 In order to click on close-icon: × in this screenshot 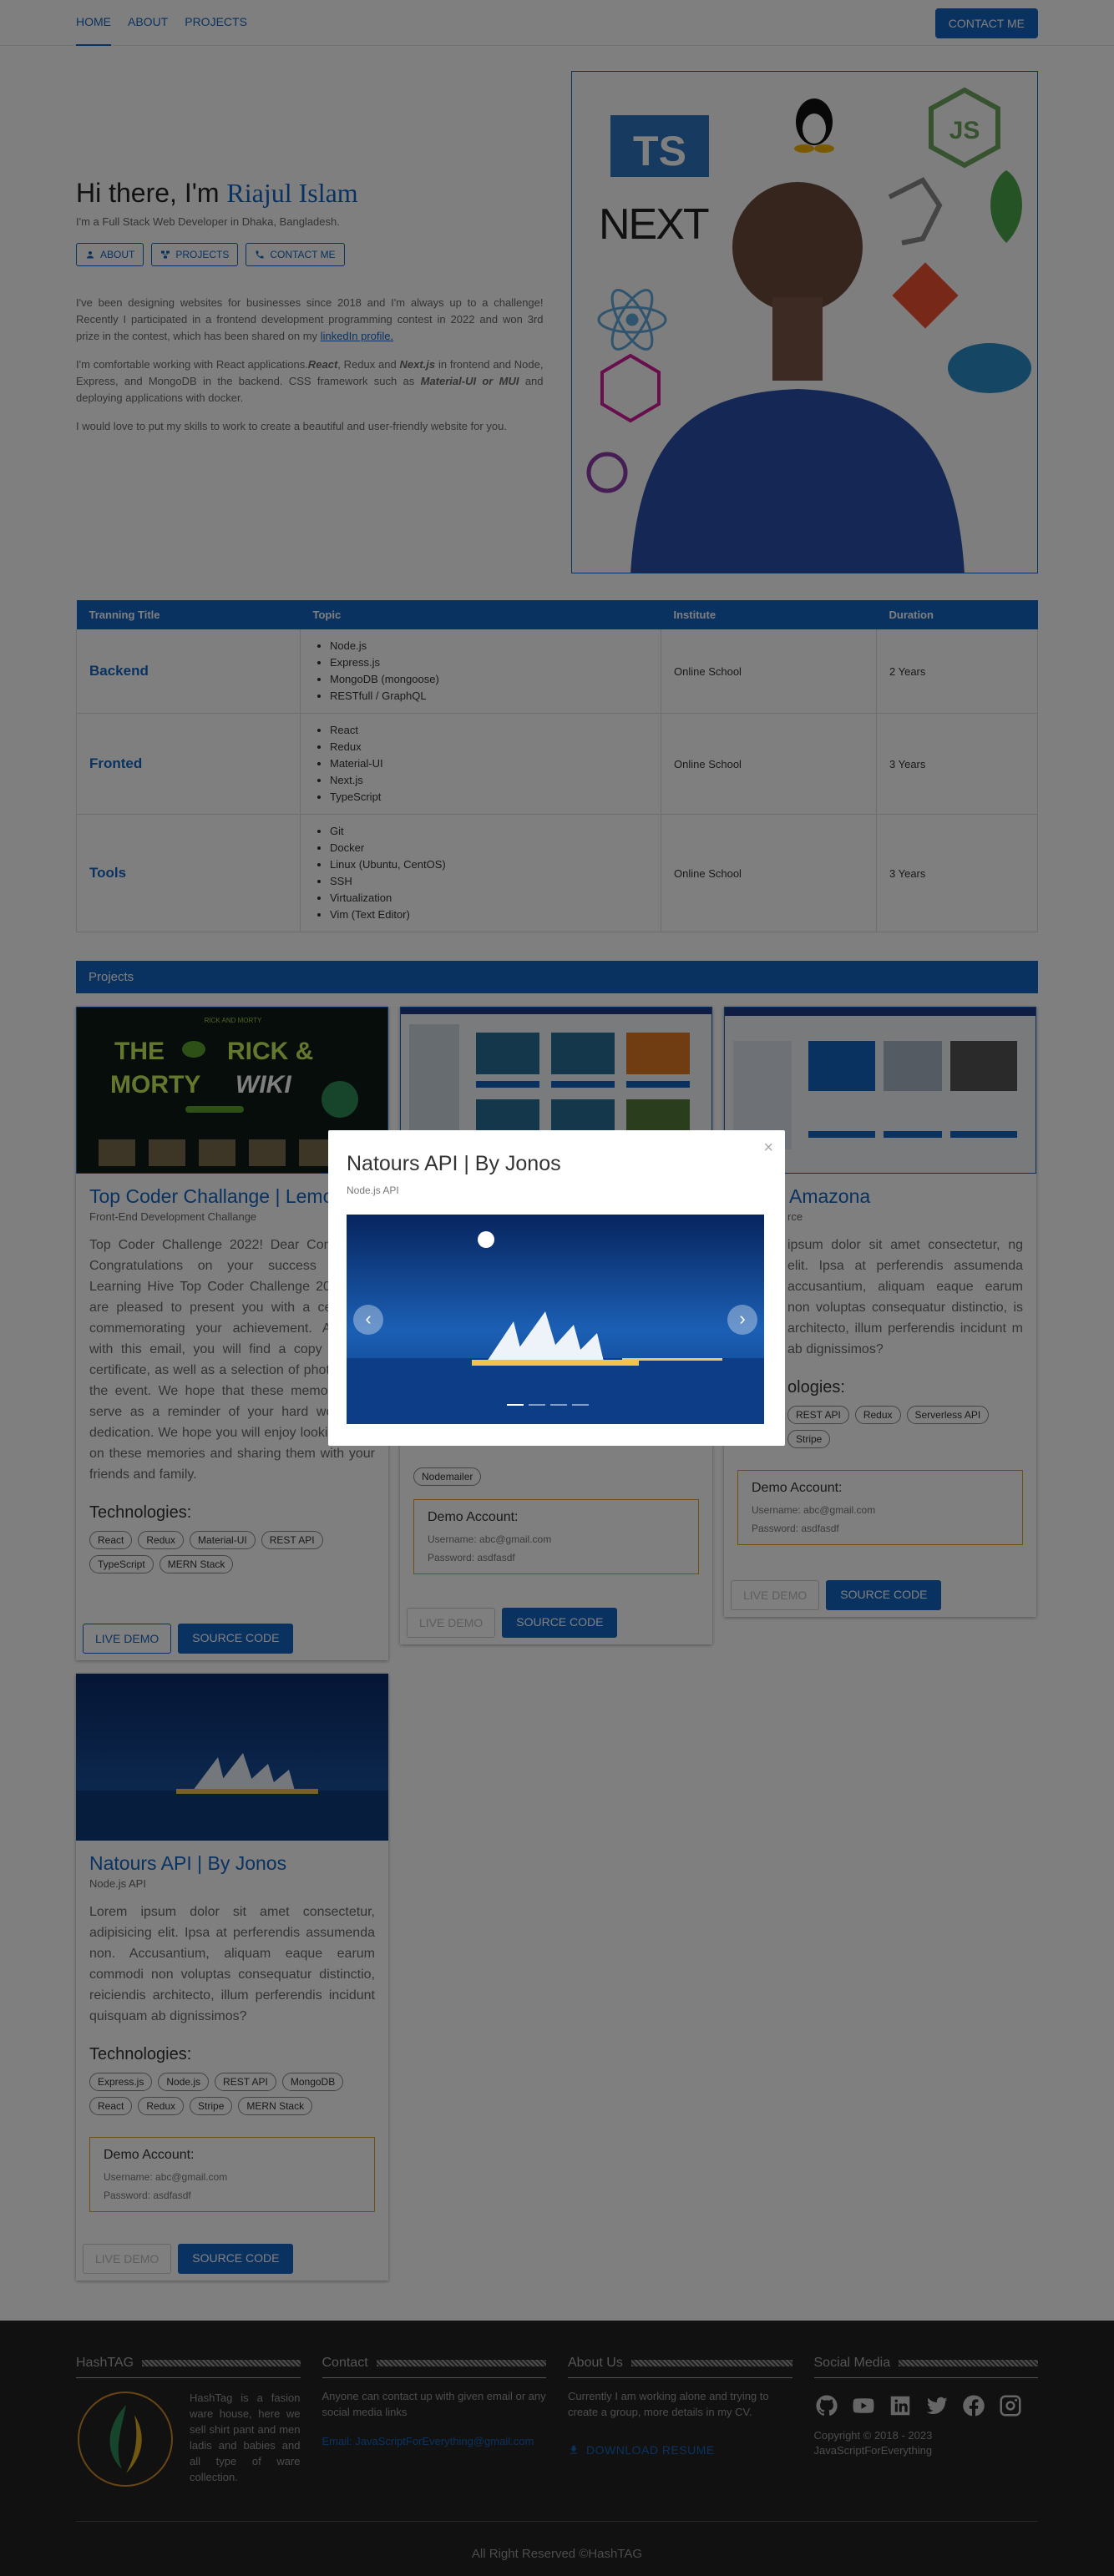, I will do `click(768, 1148)`.